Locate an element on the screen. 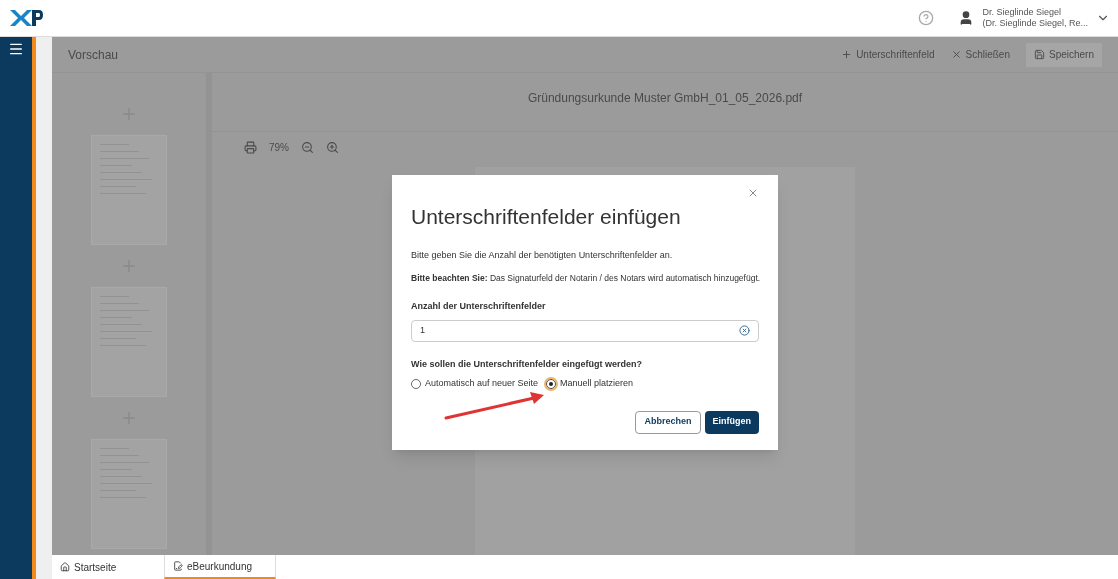  menu-icon is located at coordinates (16, 49).